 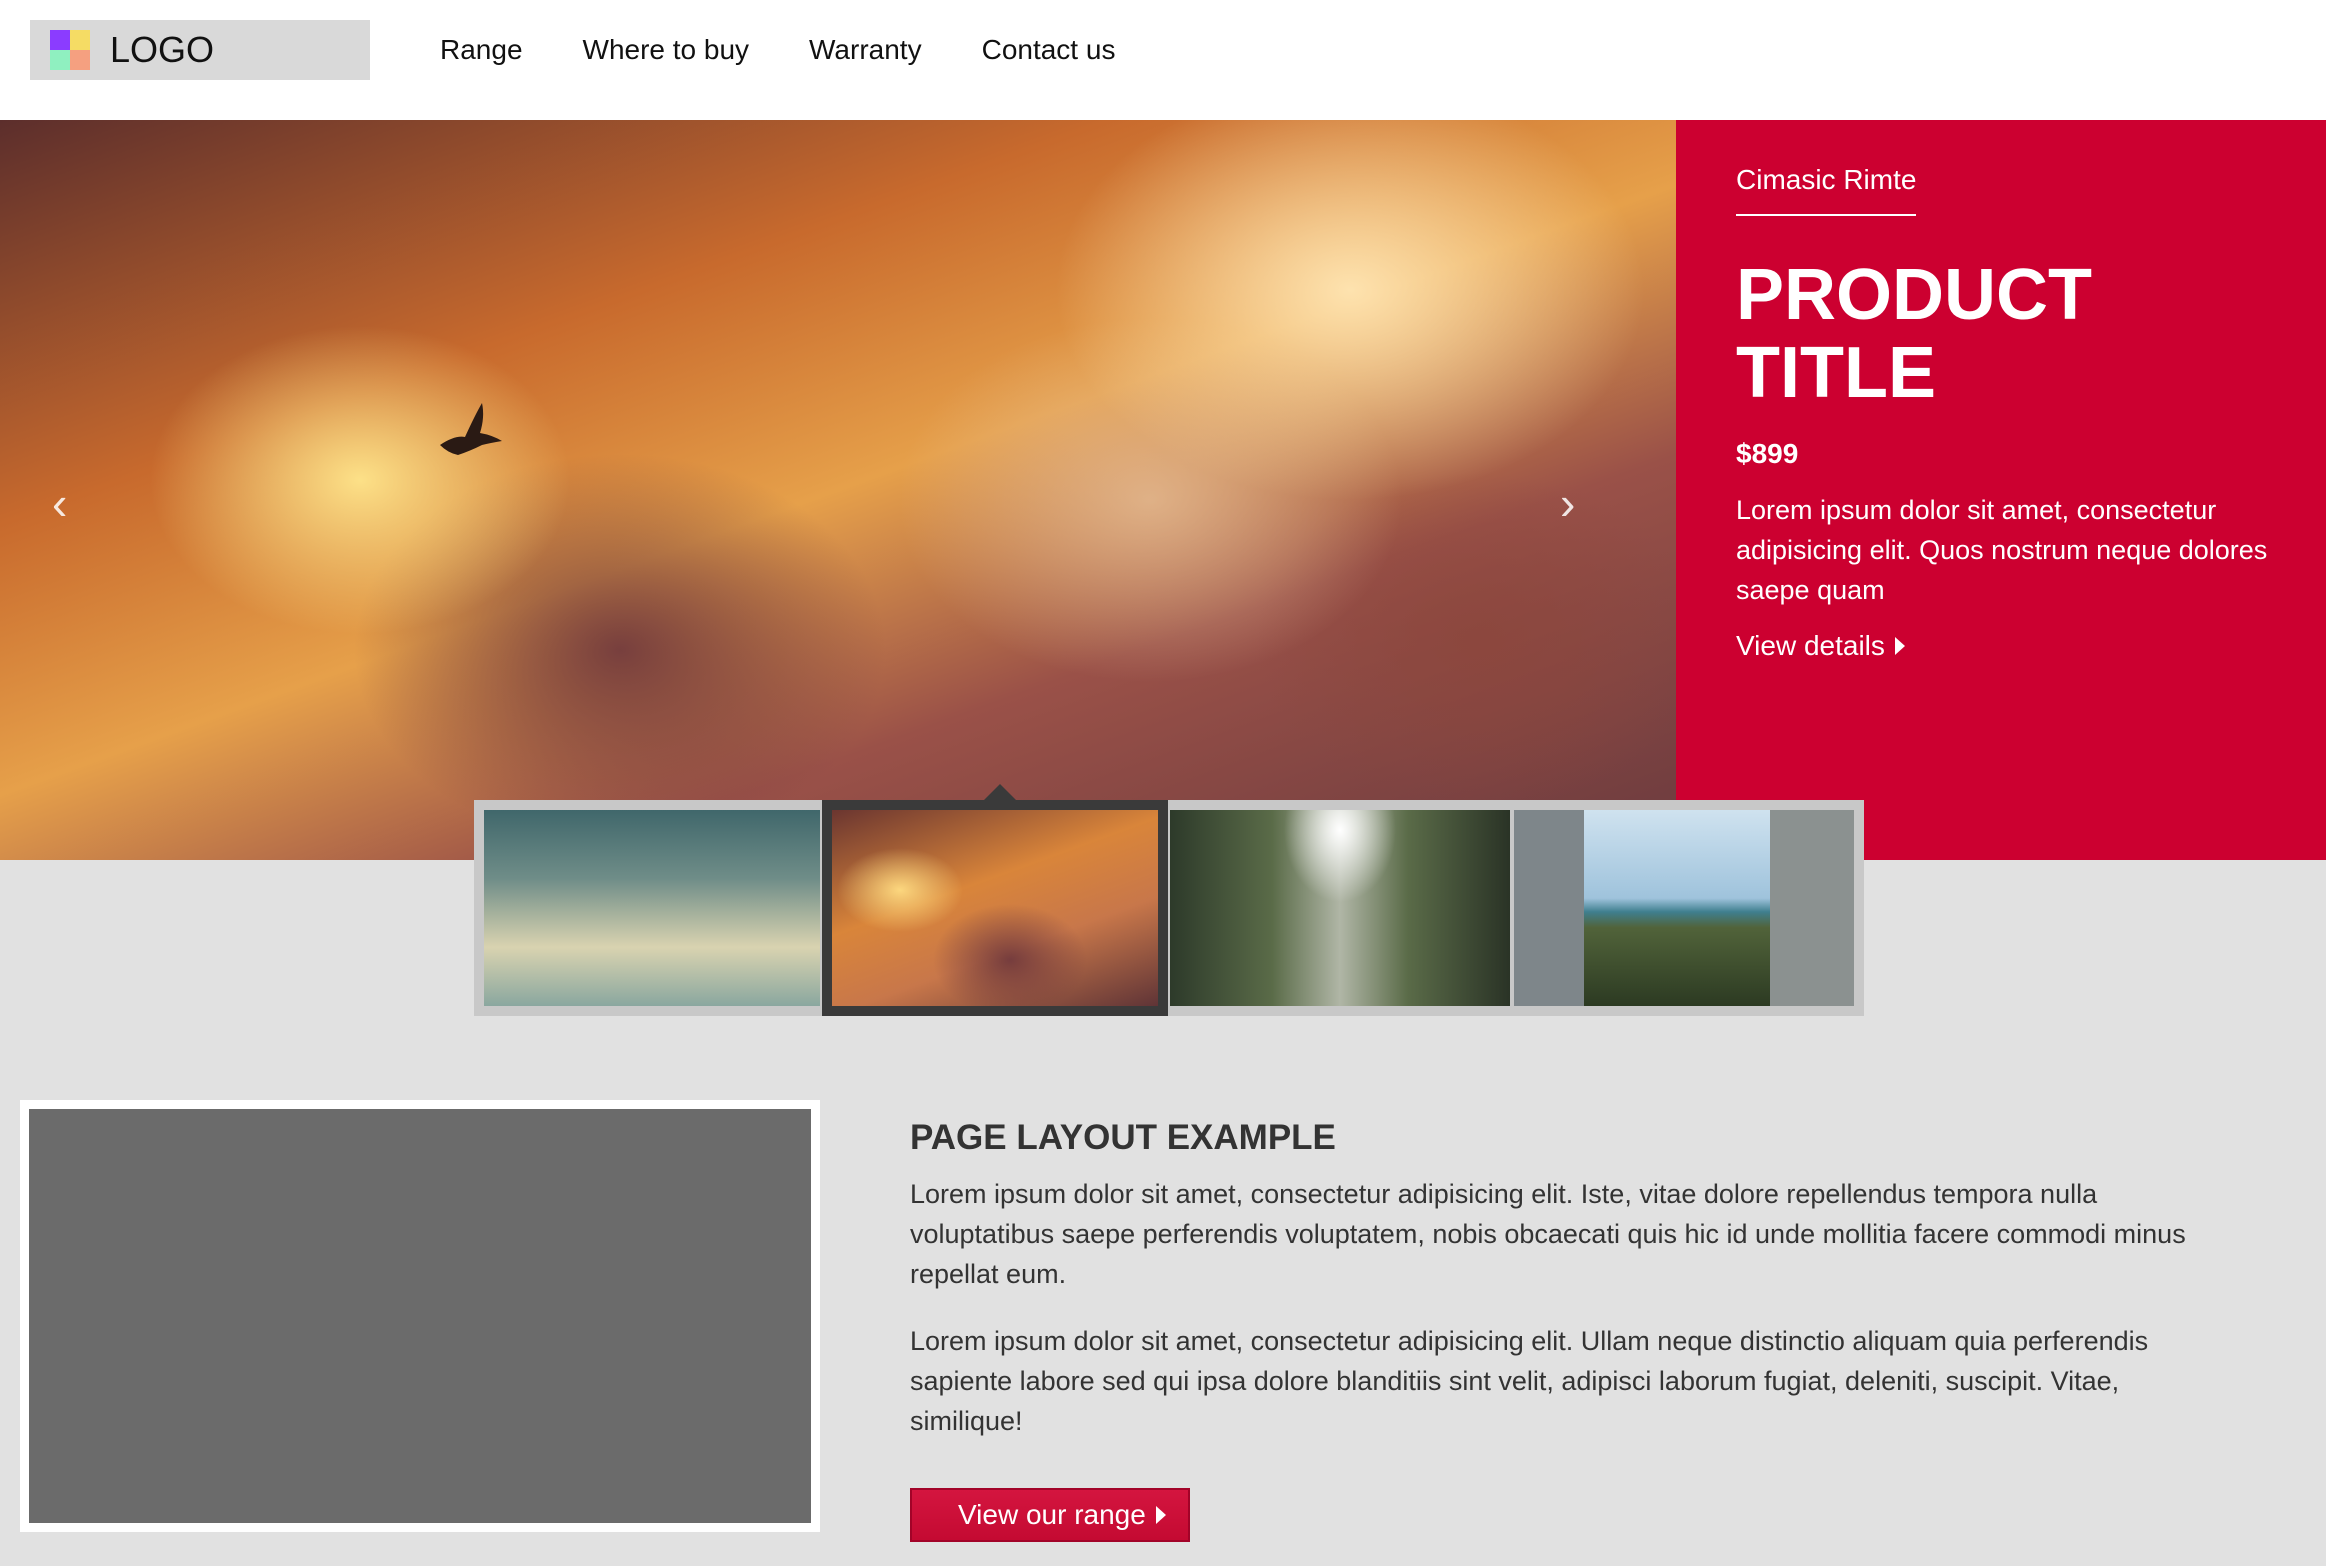 I want to click on logo-text: LOGO, so click(x=162, y=49).